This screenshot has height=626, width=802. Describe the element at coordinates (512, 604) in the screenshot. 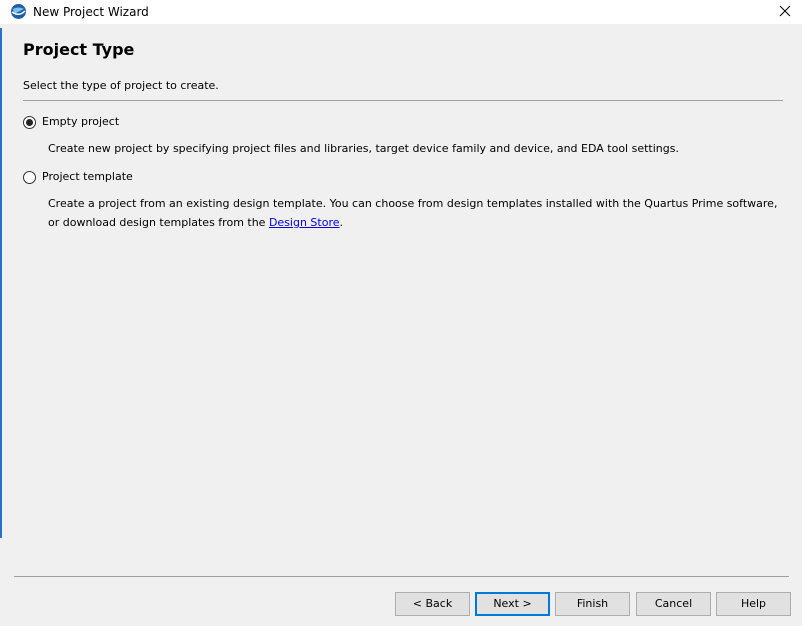

I see `next-button: Next >` at that location.